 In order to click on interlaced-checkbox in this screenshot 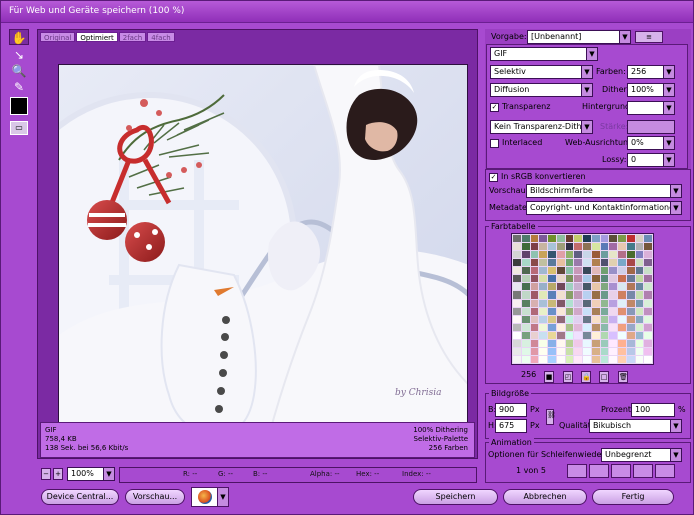, I will do `click(494, 143)`.